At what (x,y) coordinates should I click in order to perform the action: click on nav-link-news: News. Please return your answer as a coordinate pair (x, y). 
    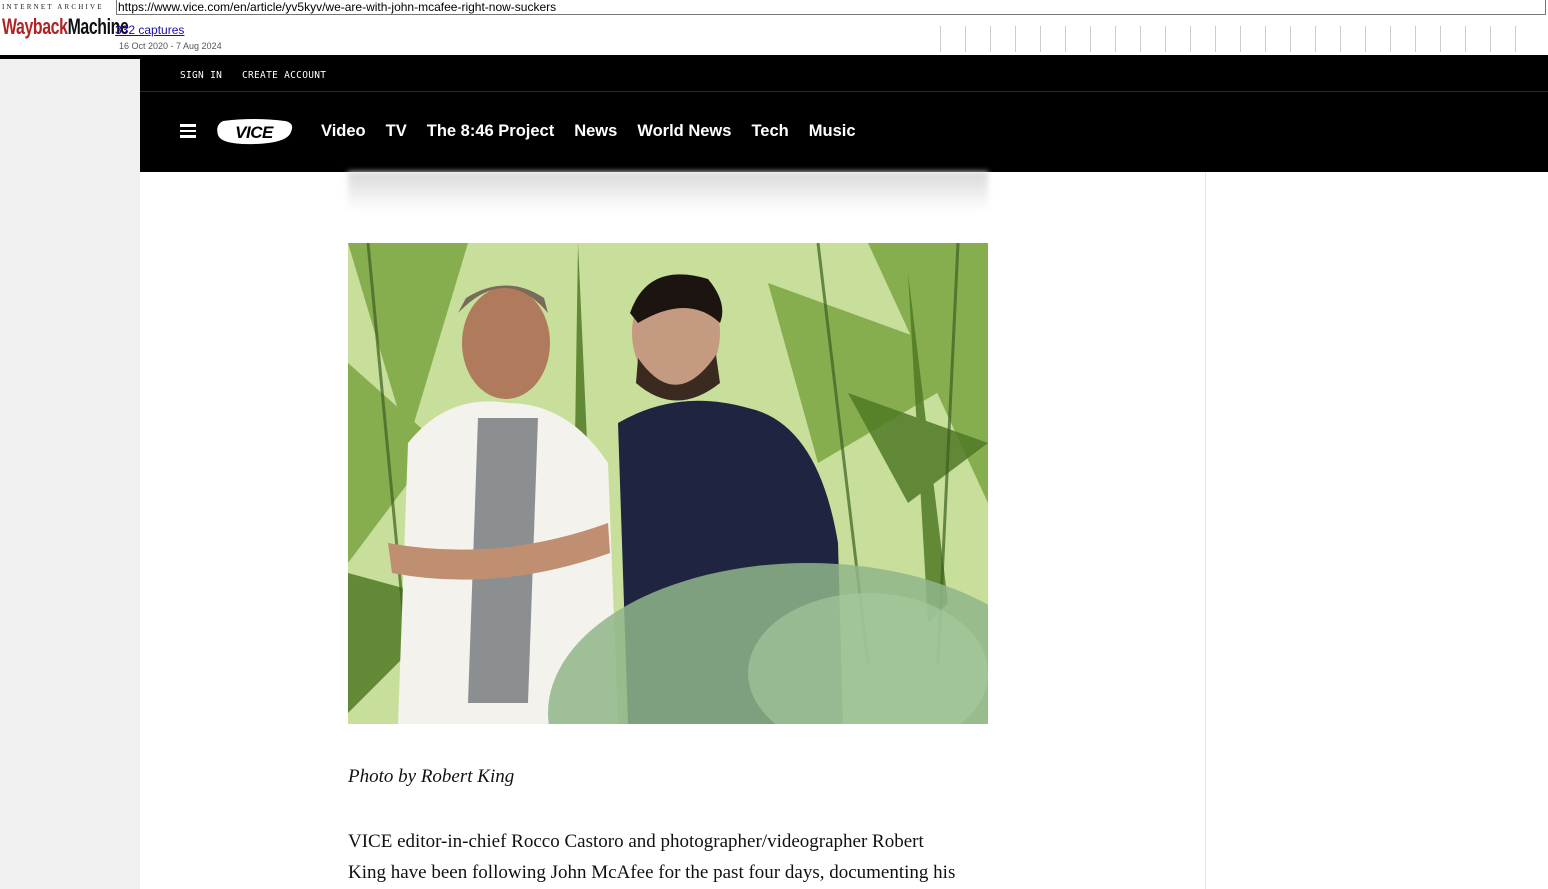
    Looking at the image, I should click on (595, 131).